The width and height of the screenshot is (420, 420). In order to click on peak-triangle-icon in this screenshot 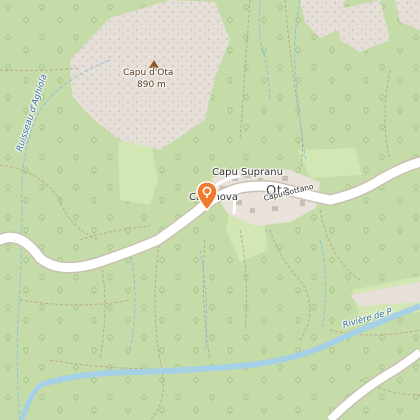, I will do `click(154, 64)`.